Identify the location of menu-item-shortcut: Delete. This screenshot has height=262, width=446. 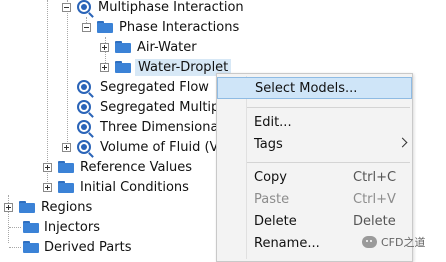
(374, 221).